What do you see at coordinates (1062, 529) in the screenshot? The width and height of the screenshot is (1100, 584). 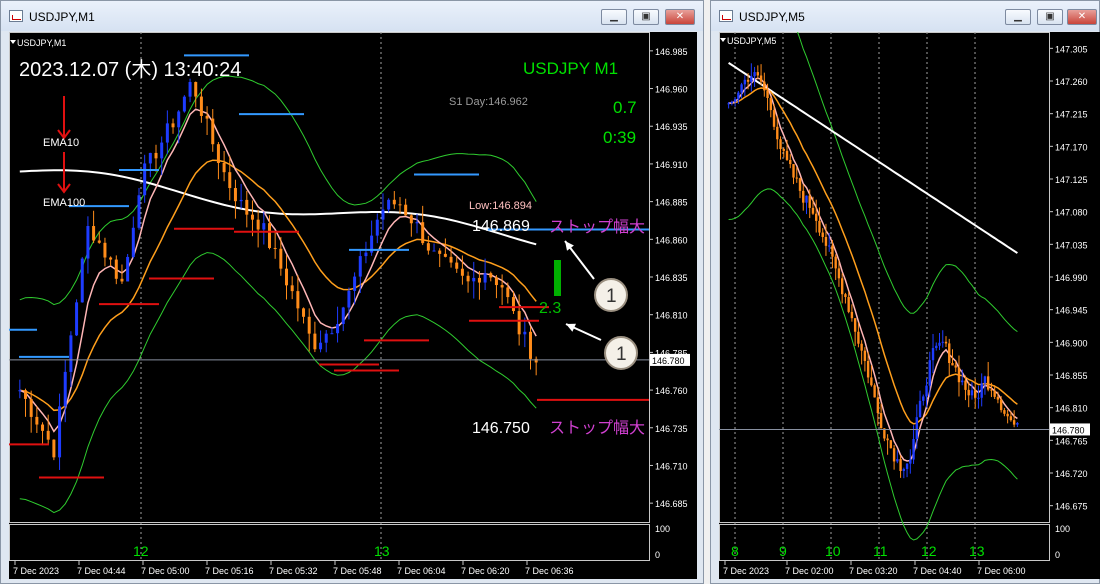 I see `subwindow-tick-label: 100` at bounding box center [1062, 529].